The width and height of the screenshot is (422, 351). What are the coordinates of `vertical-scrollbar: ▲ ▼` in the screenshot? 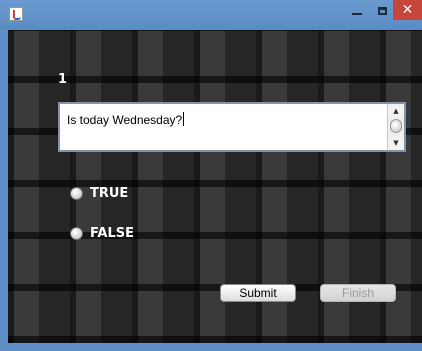 It's located at (395, 127).